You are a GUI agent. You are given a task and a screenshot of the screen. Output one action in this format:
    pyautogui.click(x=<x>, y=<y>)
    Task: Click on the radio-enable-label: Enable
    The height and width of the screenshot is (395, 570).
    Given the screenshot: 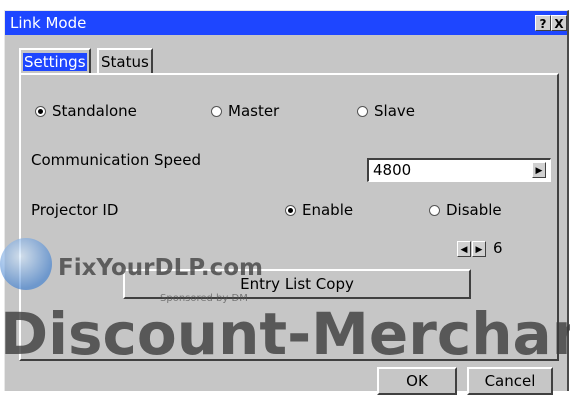 What is the action you would take?
    pyautogui.click(x=328, y=210)
    